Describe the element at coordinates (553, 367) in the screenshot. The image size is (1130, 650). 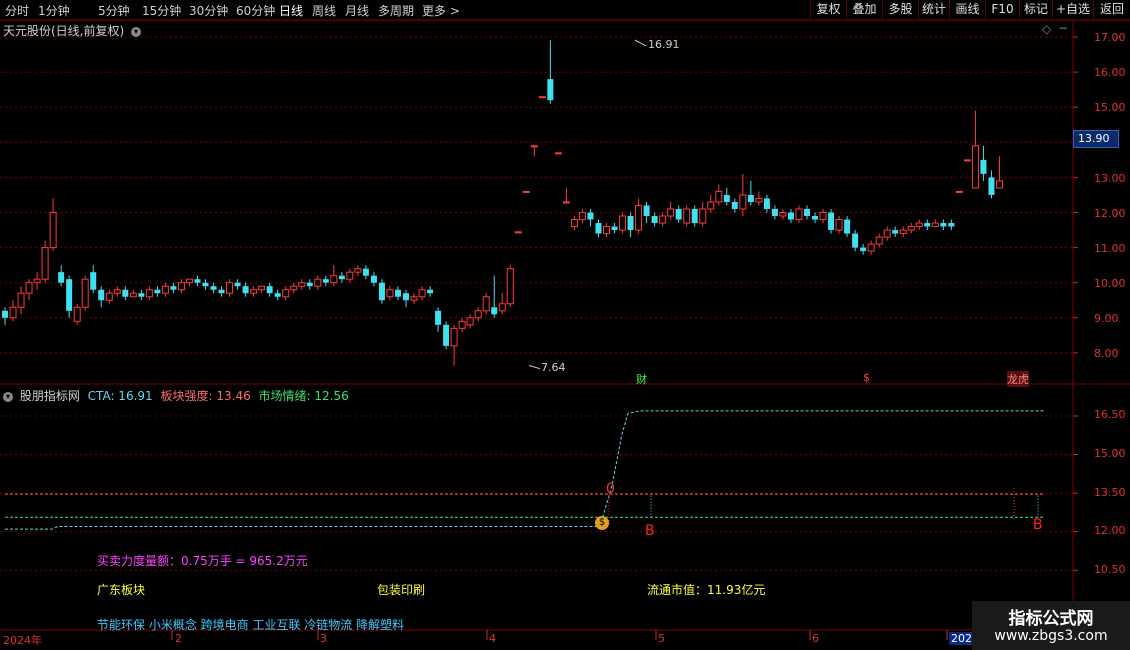
I see `low-price-label: 7.64` at that location.